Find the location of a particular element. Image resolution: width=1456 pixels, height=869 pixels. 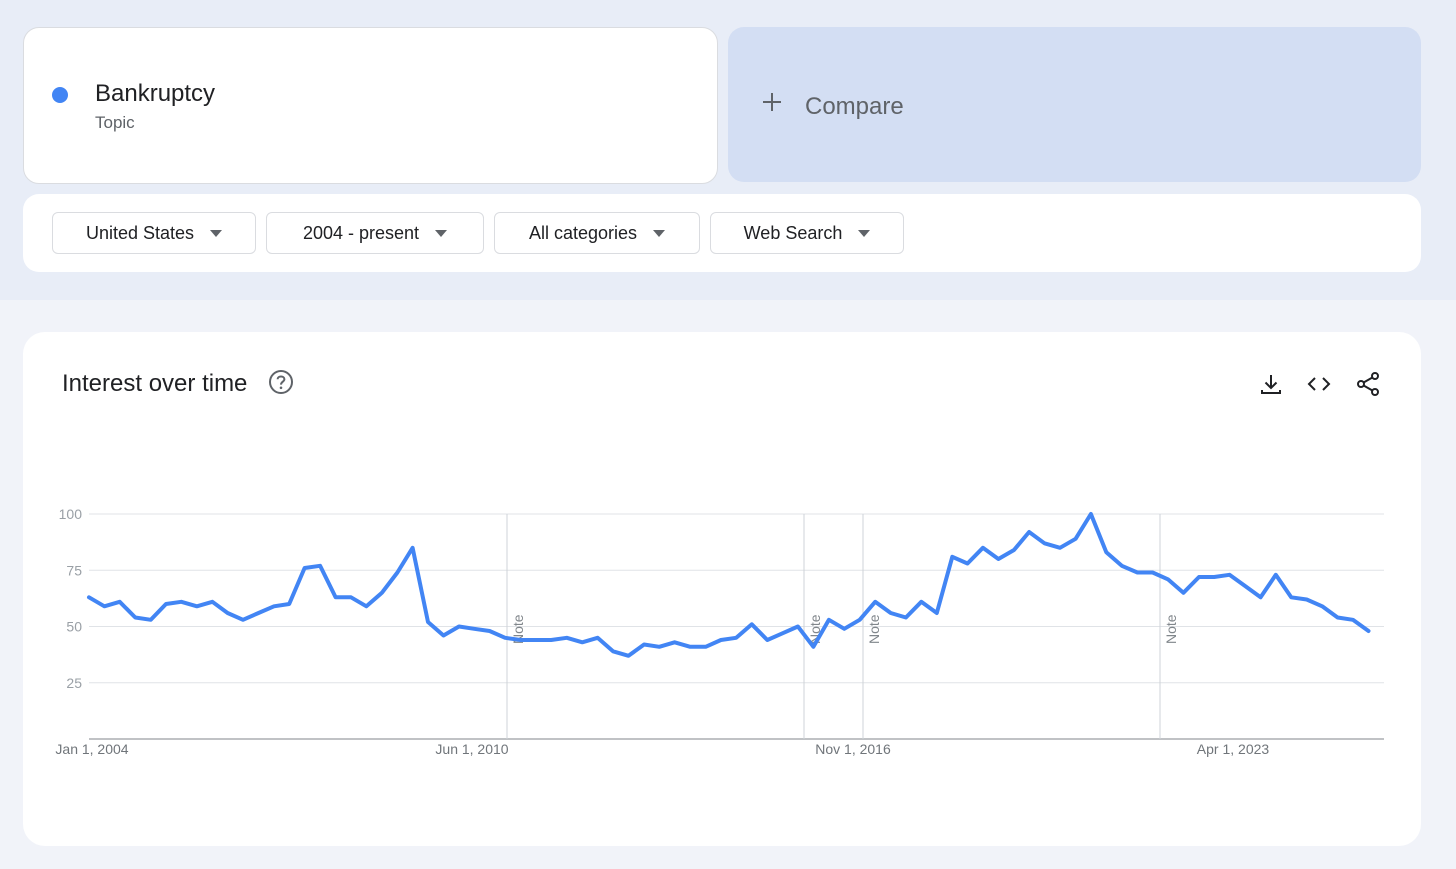

y-tick-label: 75 is located at coordinates (74, 570).